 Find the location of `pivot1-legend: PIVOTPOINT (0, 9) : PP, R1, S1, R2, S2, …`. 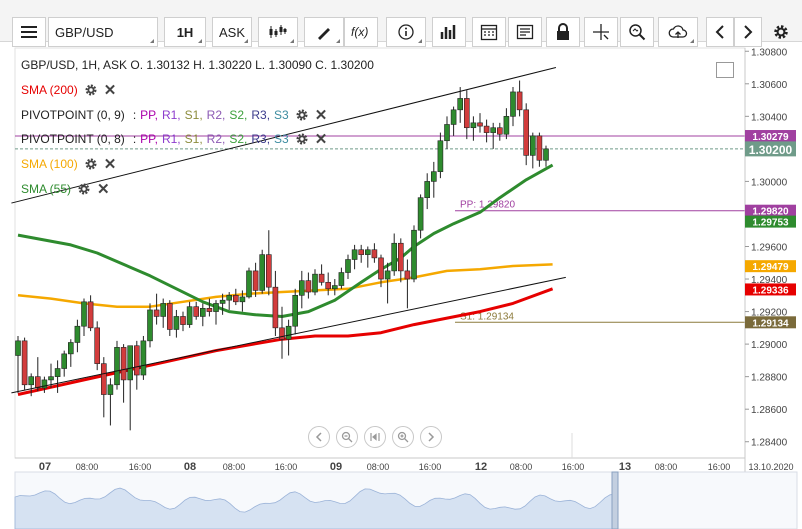

pivot1-legend: PIVOTPOINT (0, 9) : PP, R1, S1, R2, S2, … is located at coordinates (174, 115).